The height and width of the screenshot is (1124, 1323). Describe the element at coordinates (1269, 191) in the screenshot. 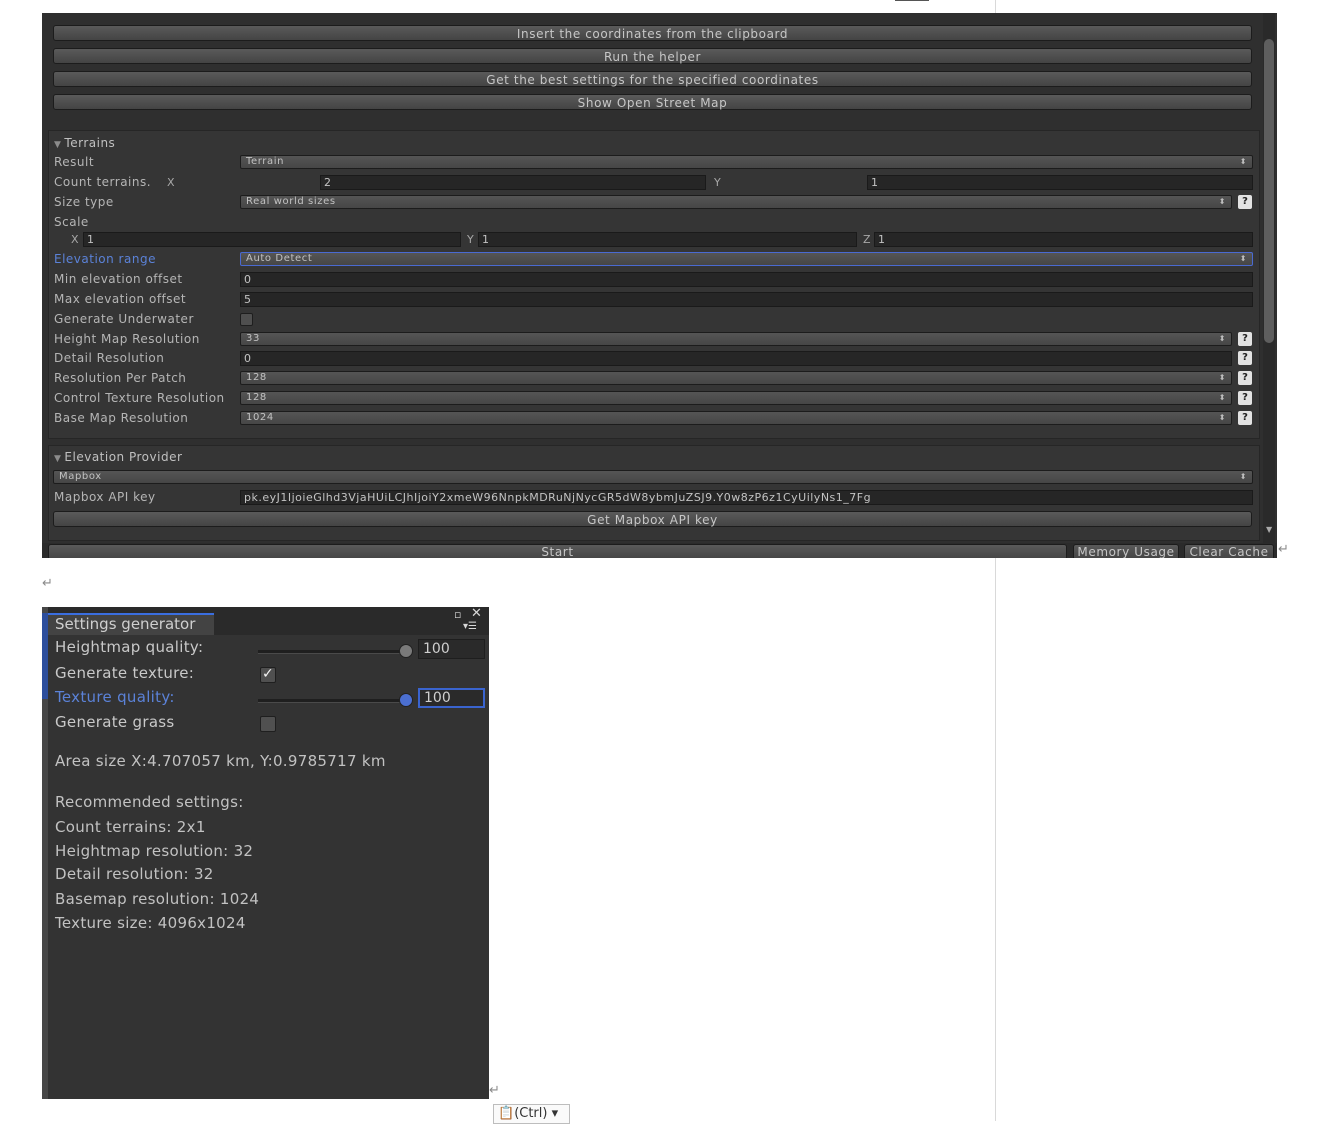

I see `scrollbar-thumb` at that location.